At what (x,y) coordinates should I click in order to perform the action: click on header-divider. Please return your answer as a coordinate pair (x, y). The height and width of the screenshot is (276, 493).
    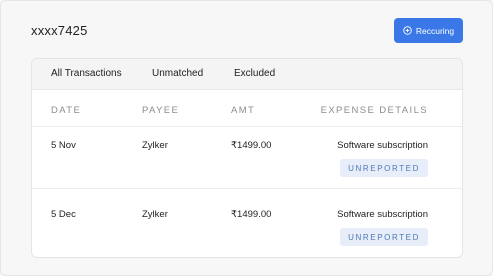
    Looking at the image, I should click on (247, 126).